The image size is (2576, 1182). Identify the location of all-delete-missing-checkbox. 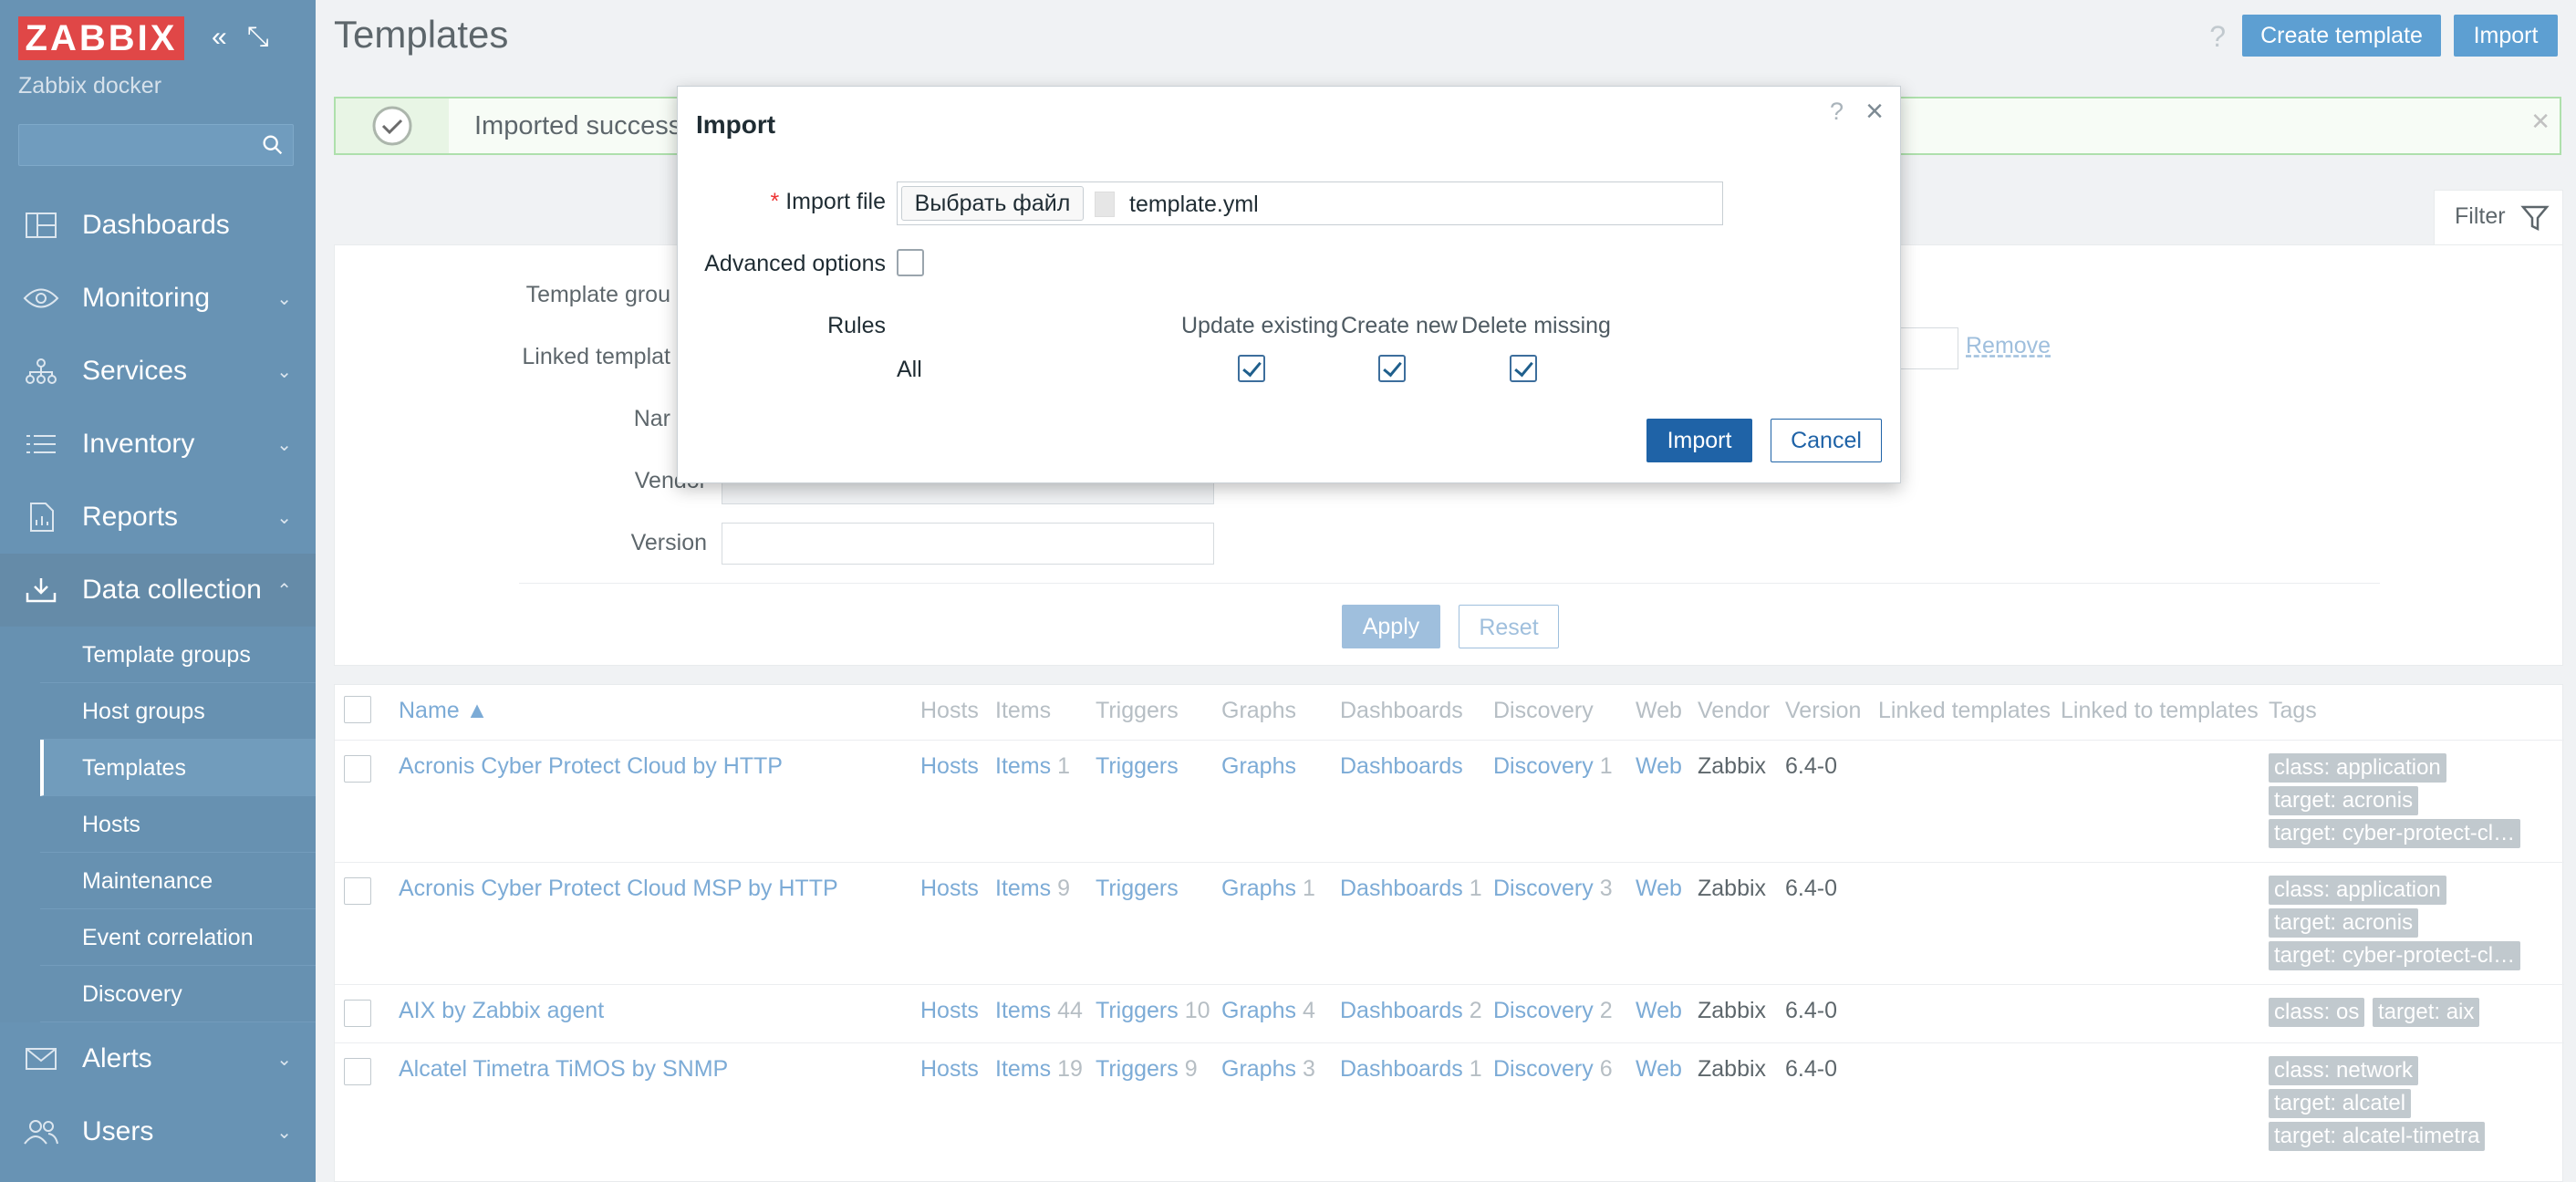
(1523, 368).